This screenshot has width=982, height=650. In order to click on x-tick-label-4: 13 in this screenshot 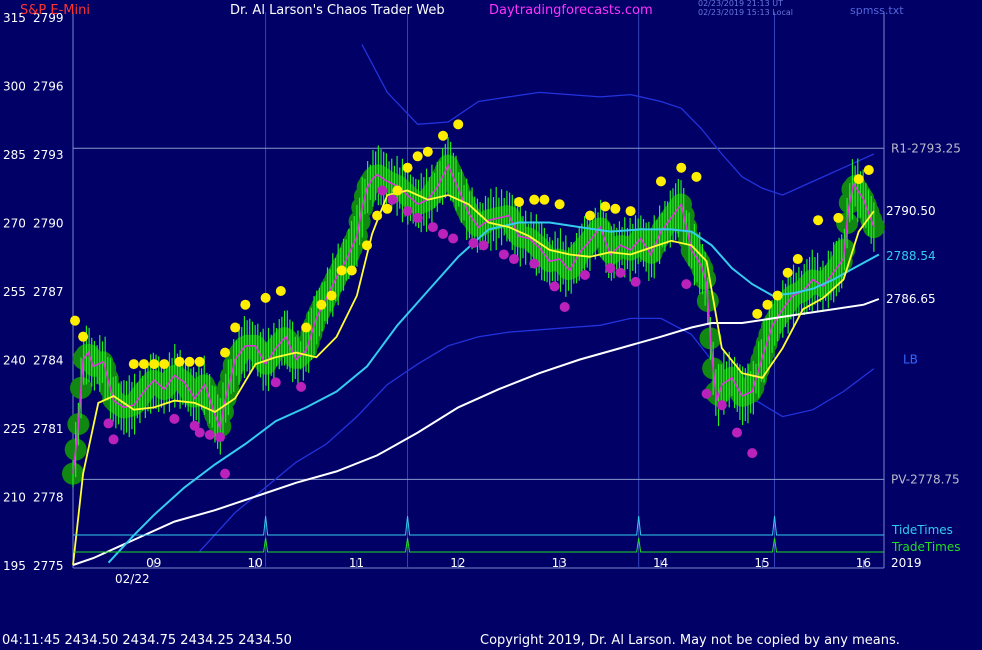, I will do `click(559, 563)`.